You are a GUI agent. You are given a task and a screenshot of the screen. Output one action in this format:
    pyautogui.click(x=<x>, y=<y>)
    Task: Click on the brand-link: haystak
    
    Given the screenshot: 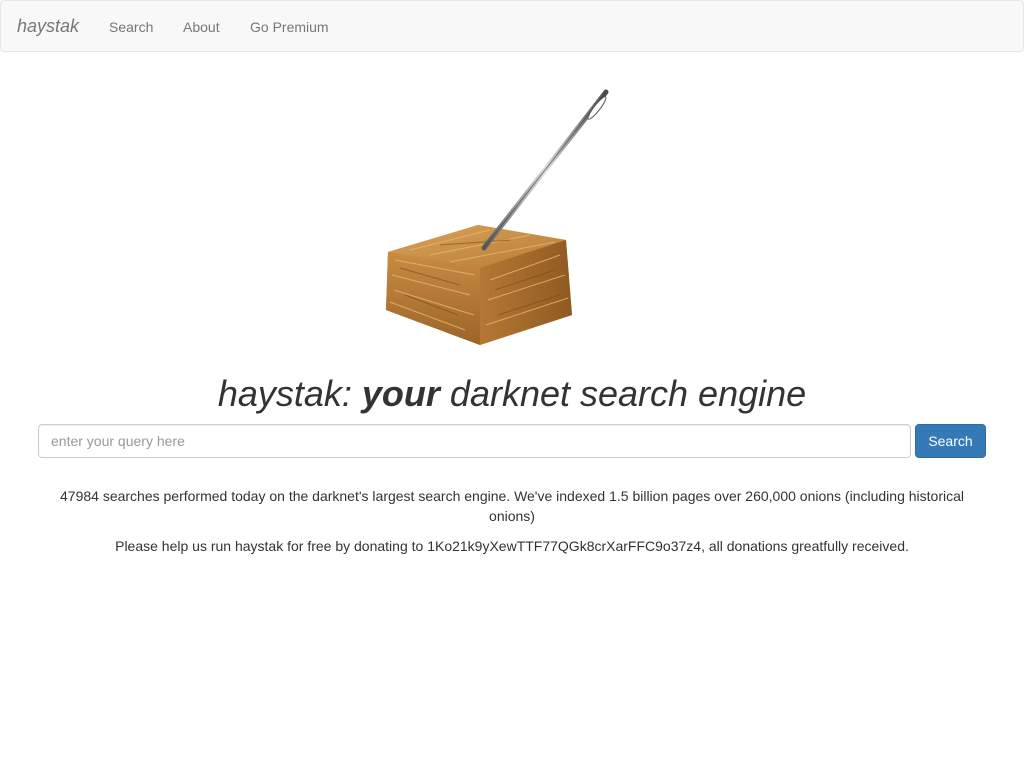 What is the action you would take?
    pyautogui.click(x=48, y=26)
    